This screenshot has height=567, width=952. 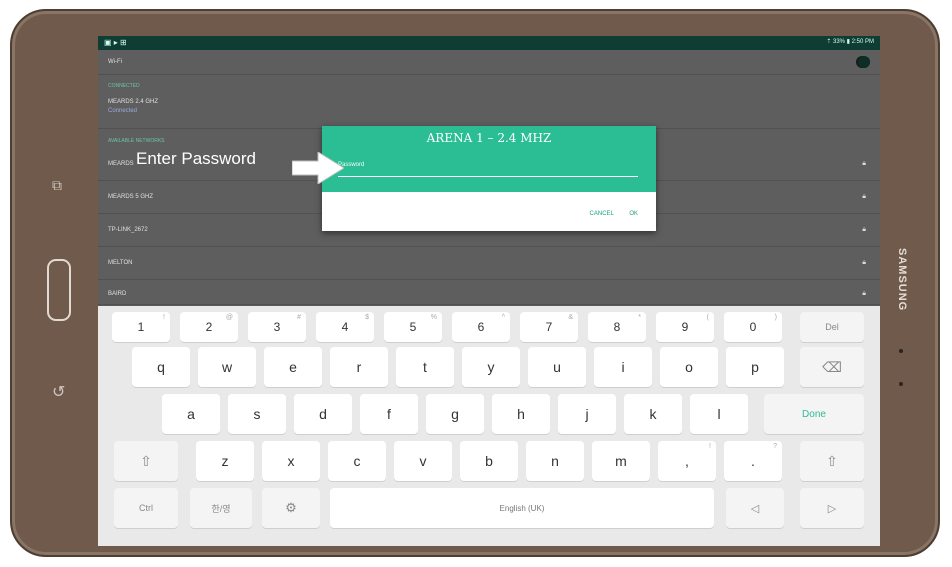 I want to click on network-name: MEARDS, so click(x=121, y=164).